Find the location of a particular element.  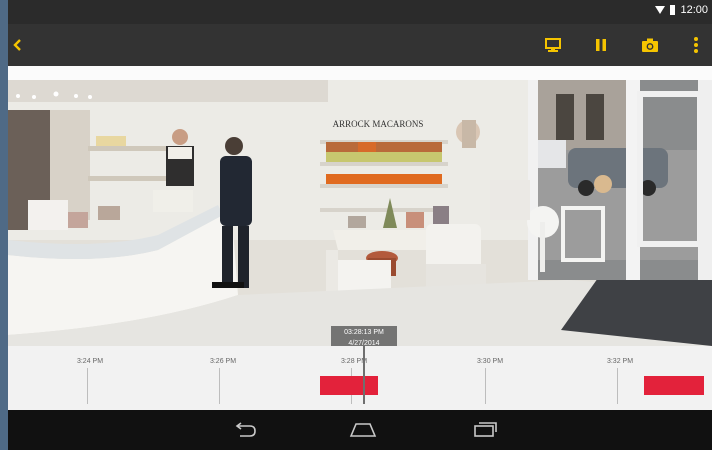

display-button is located at coordinates (553, 45).